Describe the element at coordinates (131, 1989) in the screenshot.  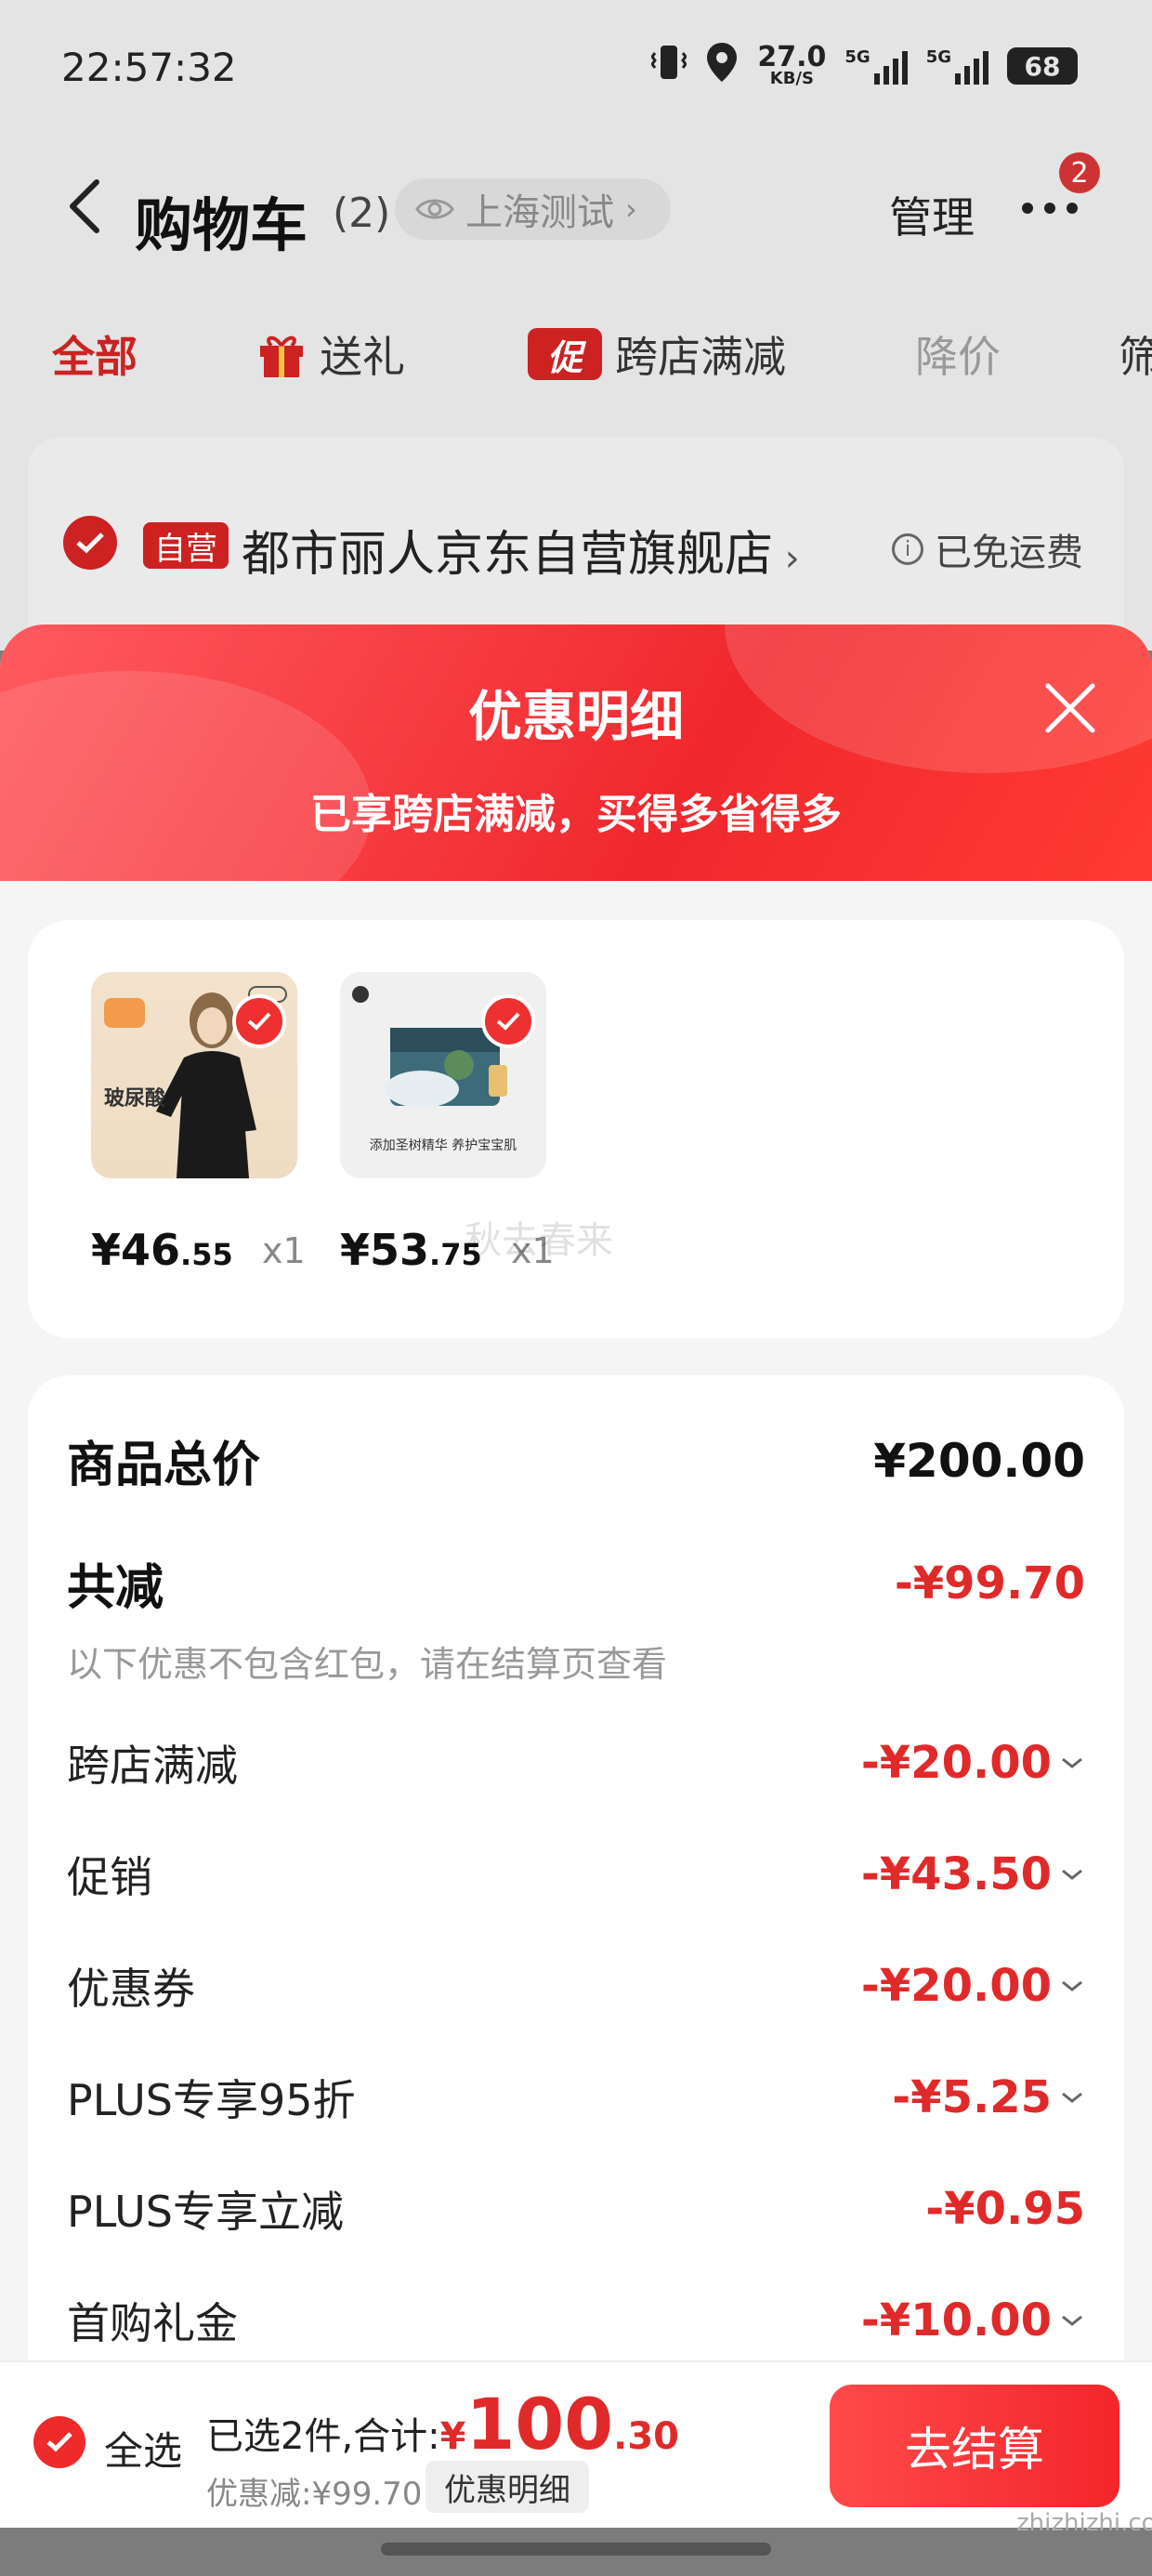
I see `discount-label: 优惠券` at that location.